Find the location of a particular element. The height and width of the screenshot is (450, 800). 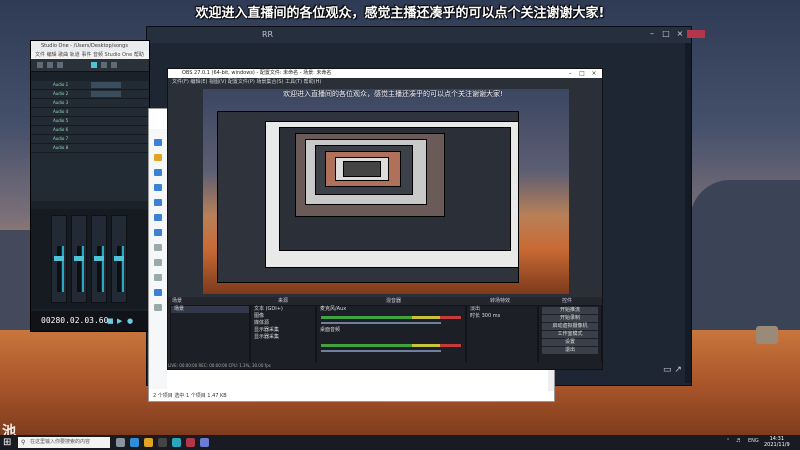

start-recording-button: 开始录制 is located at coordinates (570, 318).